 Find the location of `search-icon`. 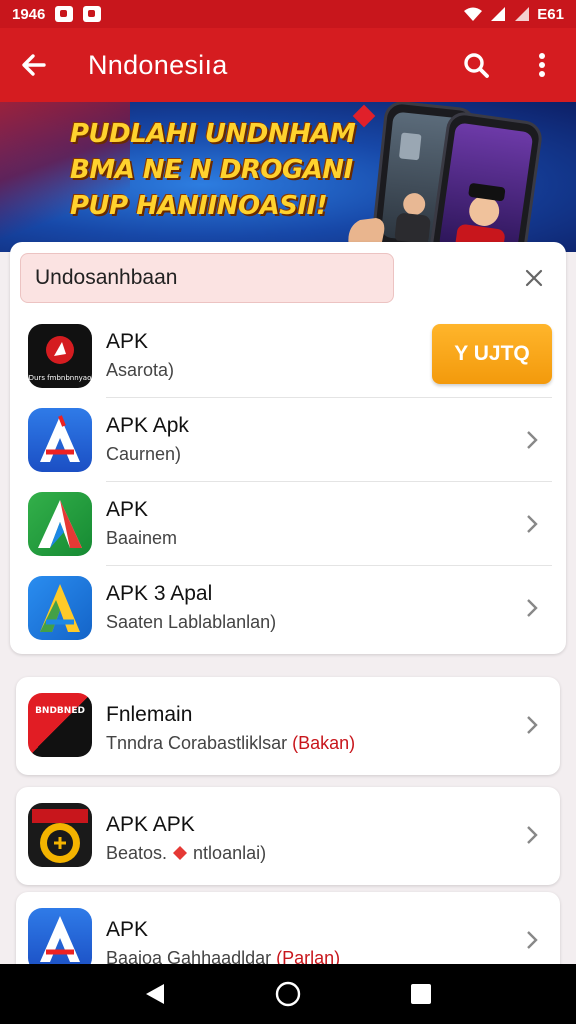

search-icon is located at coordinates (476, 65).